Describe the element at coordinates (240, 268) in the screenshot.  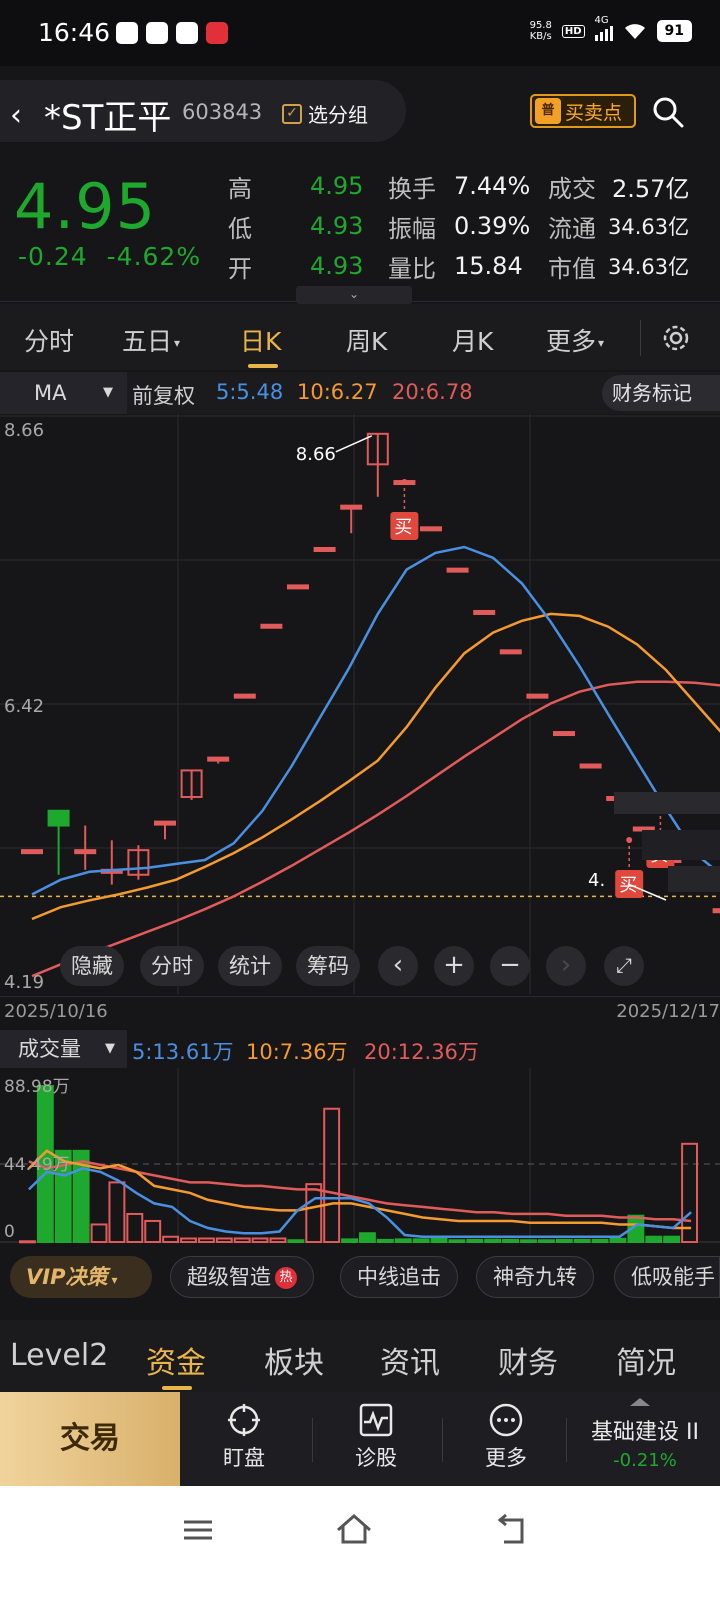
I see `open-label: 开` at that location.